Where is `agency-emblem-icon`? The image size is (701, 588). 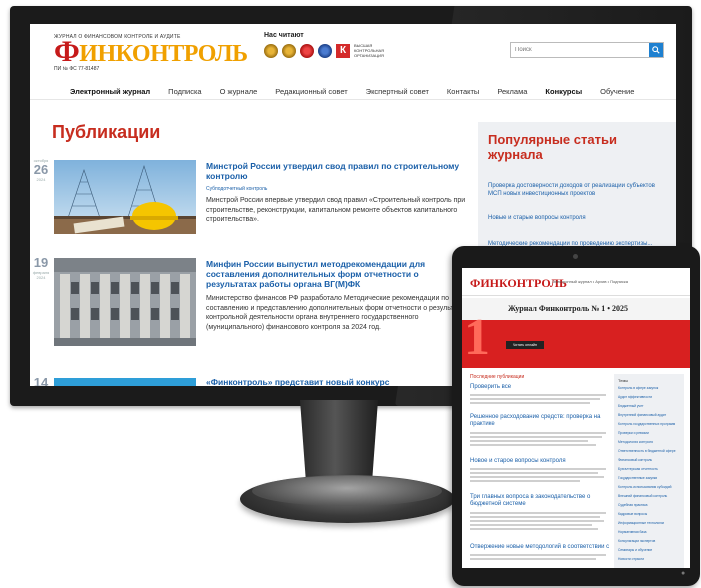
agency-emblem-icon is located at coordinates (325, 50).